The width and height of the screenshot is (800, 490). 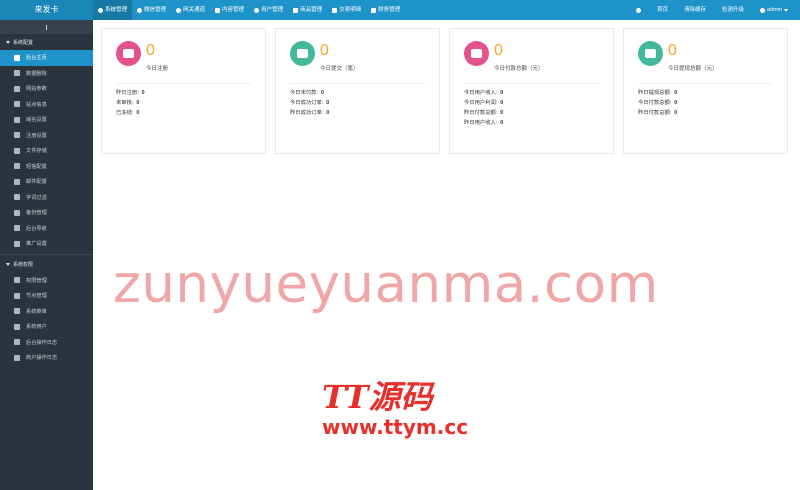 I want to click on sidebar-item-word-filter: 字词过滤, so click(x=46, y=198).